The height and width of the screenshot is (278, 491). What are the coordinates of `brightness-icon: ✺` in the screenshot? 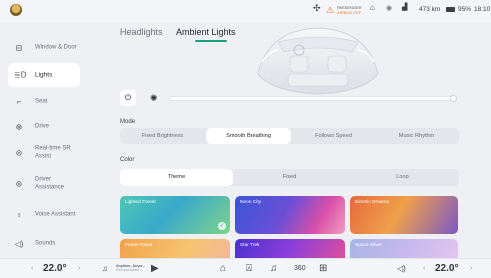 It's located at (154, 98).